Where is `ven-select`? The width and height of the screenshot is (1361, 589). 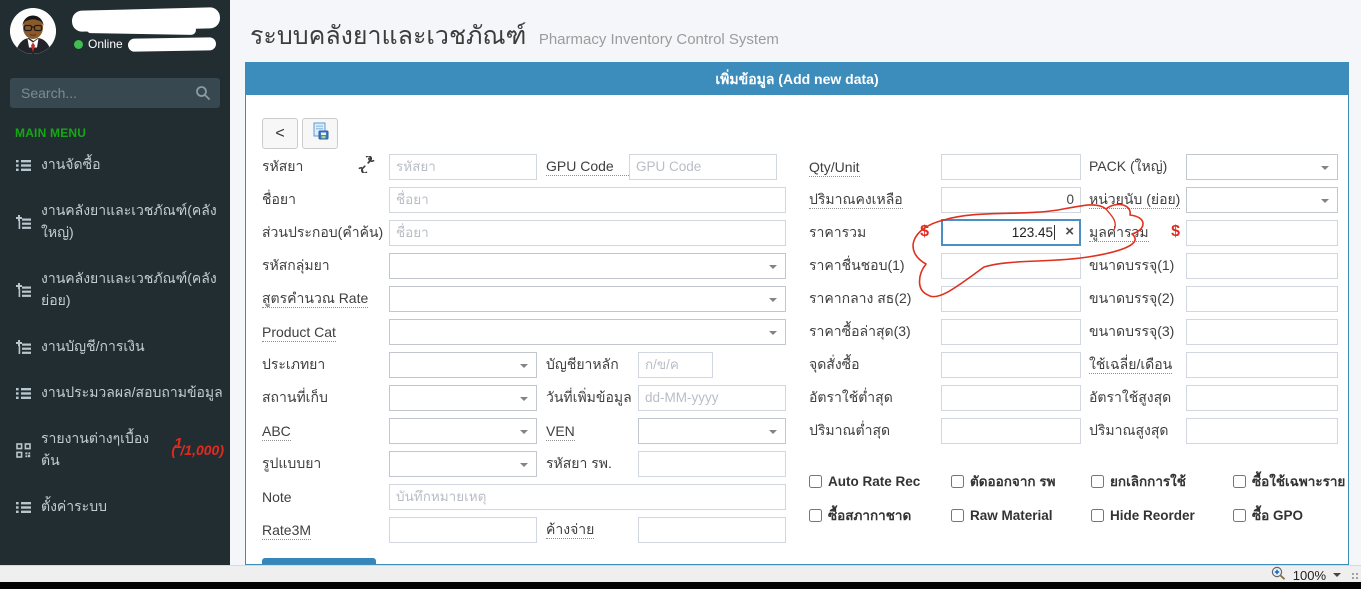
ven-select is located at coordinates (712, 430).